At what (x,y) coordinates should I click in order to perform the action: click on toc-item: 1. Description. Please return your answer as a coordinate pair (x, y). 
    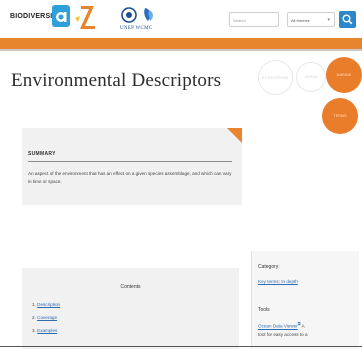
    Looking at the image, I should click on (46, 304).